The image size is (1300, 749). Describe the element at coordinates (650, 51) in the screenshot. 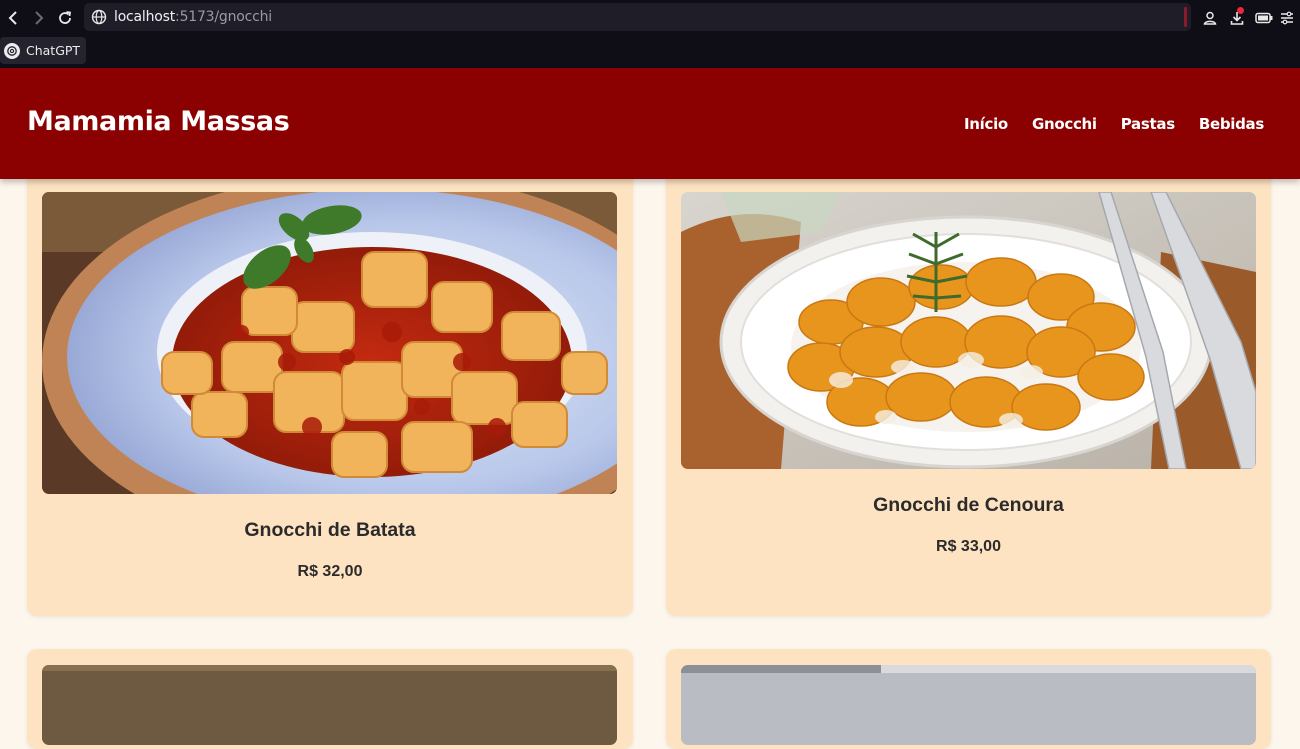

I see `bookmarks-bar: ChatGPT` at that location.